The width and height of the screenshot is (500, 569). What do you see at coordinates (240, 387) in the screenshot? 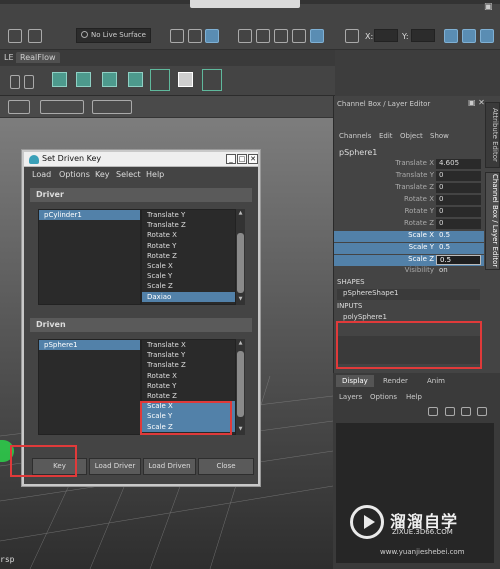
I see `driven-scrollbar: ▲ ▼` at bounding box center [240, 387].